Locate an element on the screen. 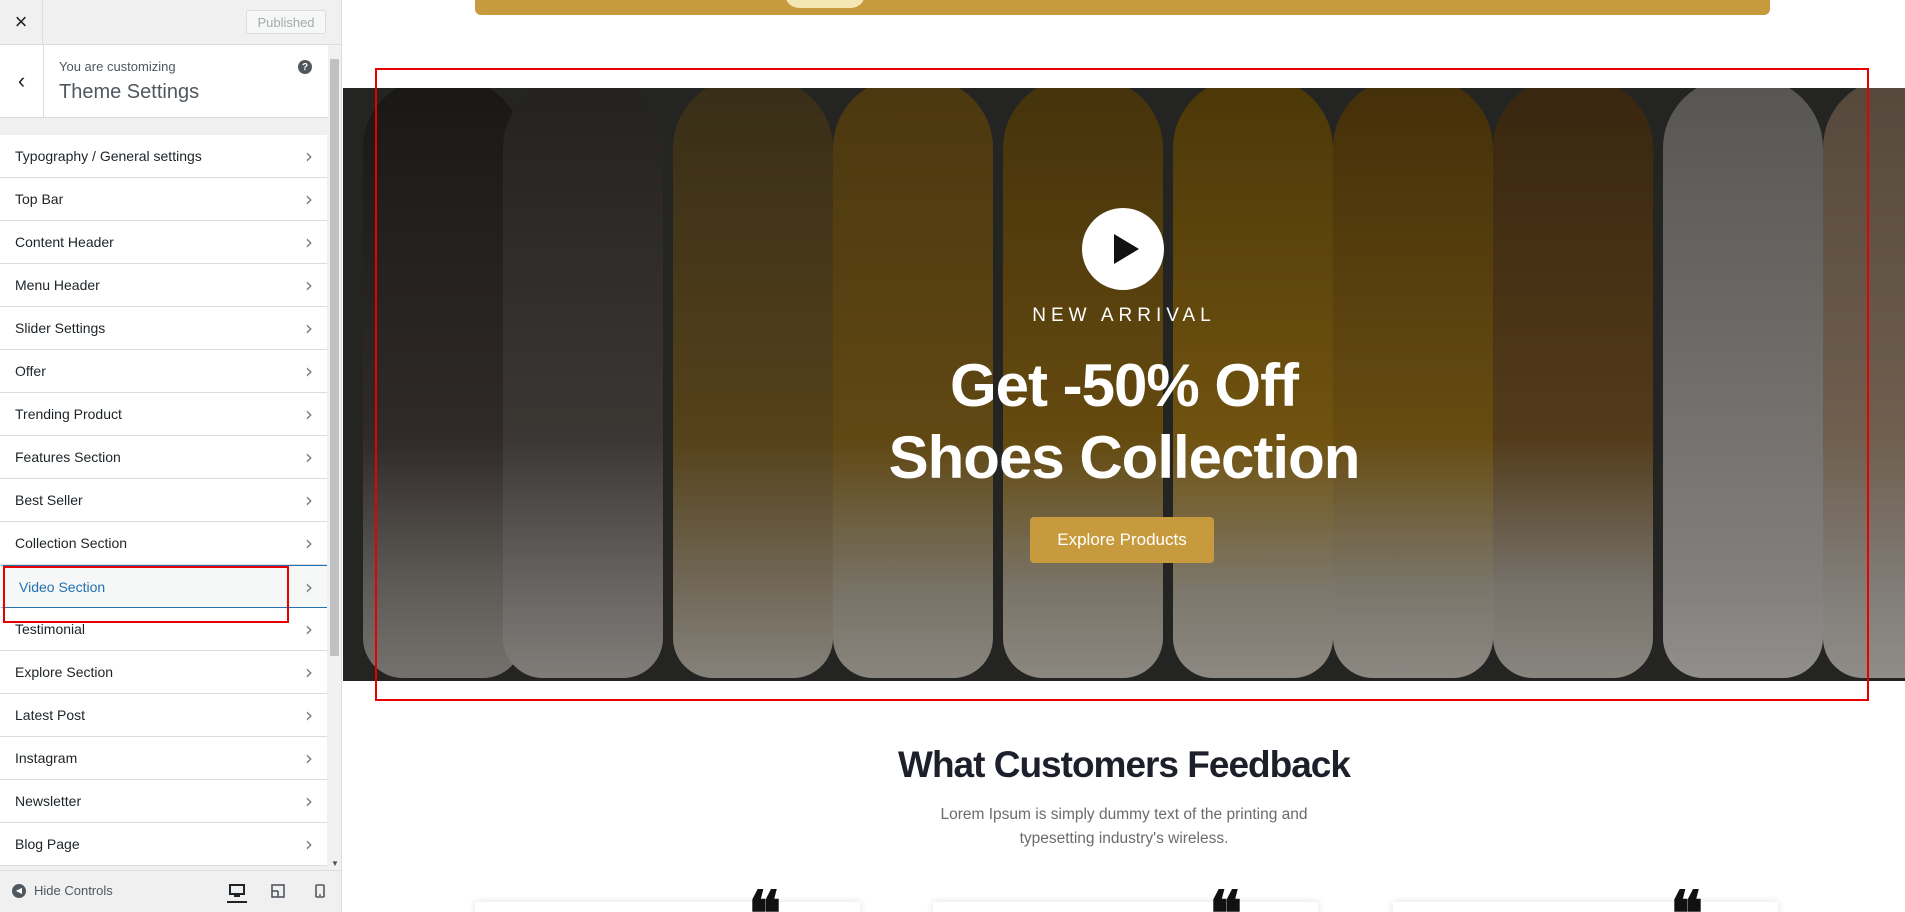 Image resolution: width=1905 pixels, height=912 pixels. hide-controls-button: ◀ Hide Controls is located at coordinates (62, 890).